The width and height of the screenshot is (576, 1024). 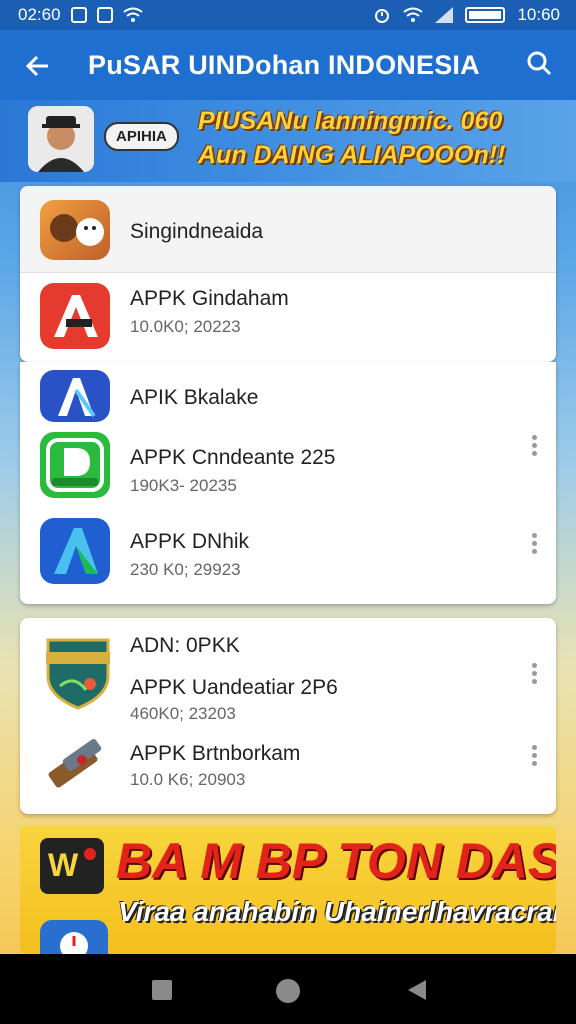 I want to click on page-title: PuSAR UINDohan INDONESIA, so click(x=284, y=65).